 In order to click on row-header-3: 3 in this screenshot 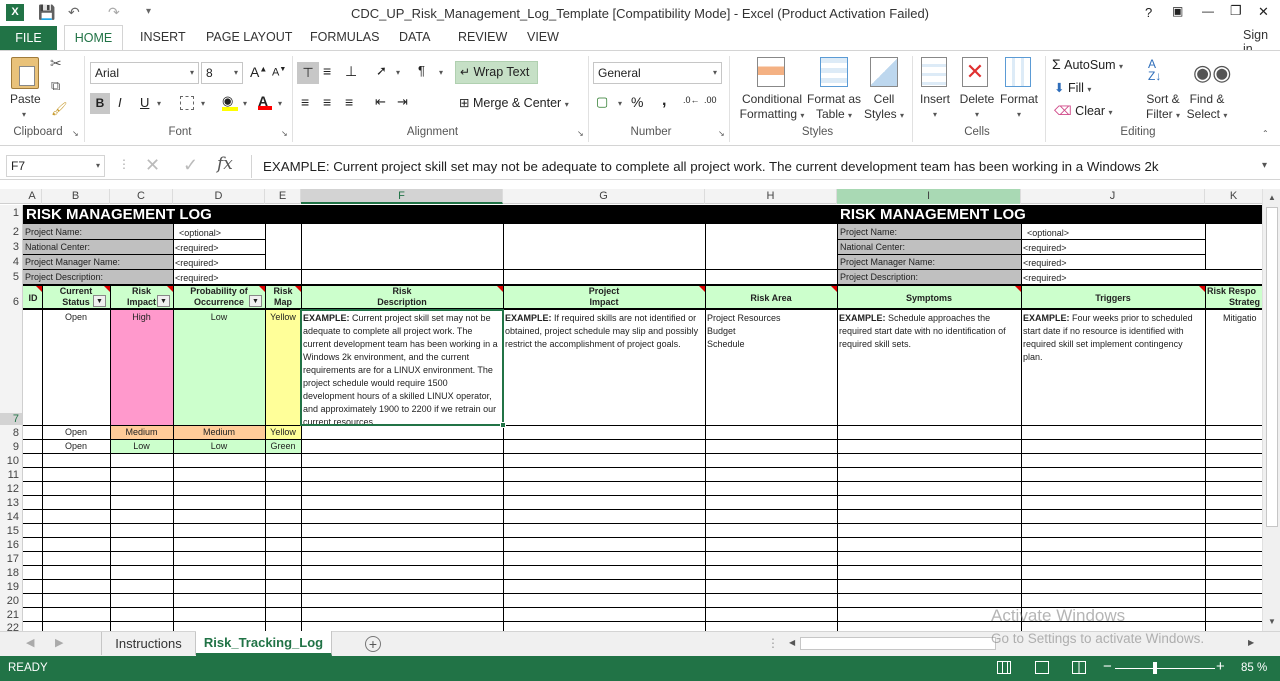, I will do `click(11, 247)`.